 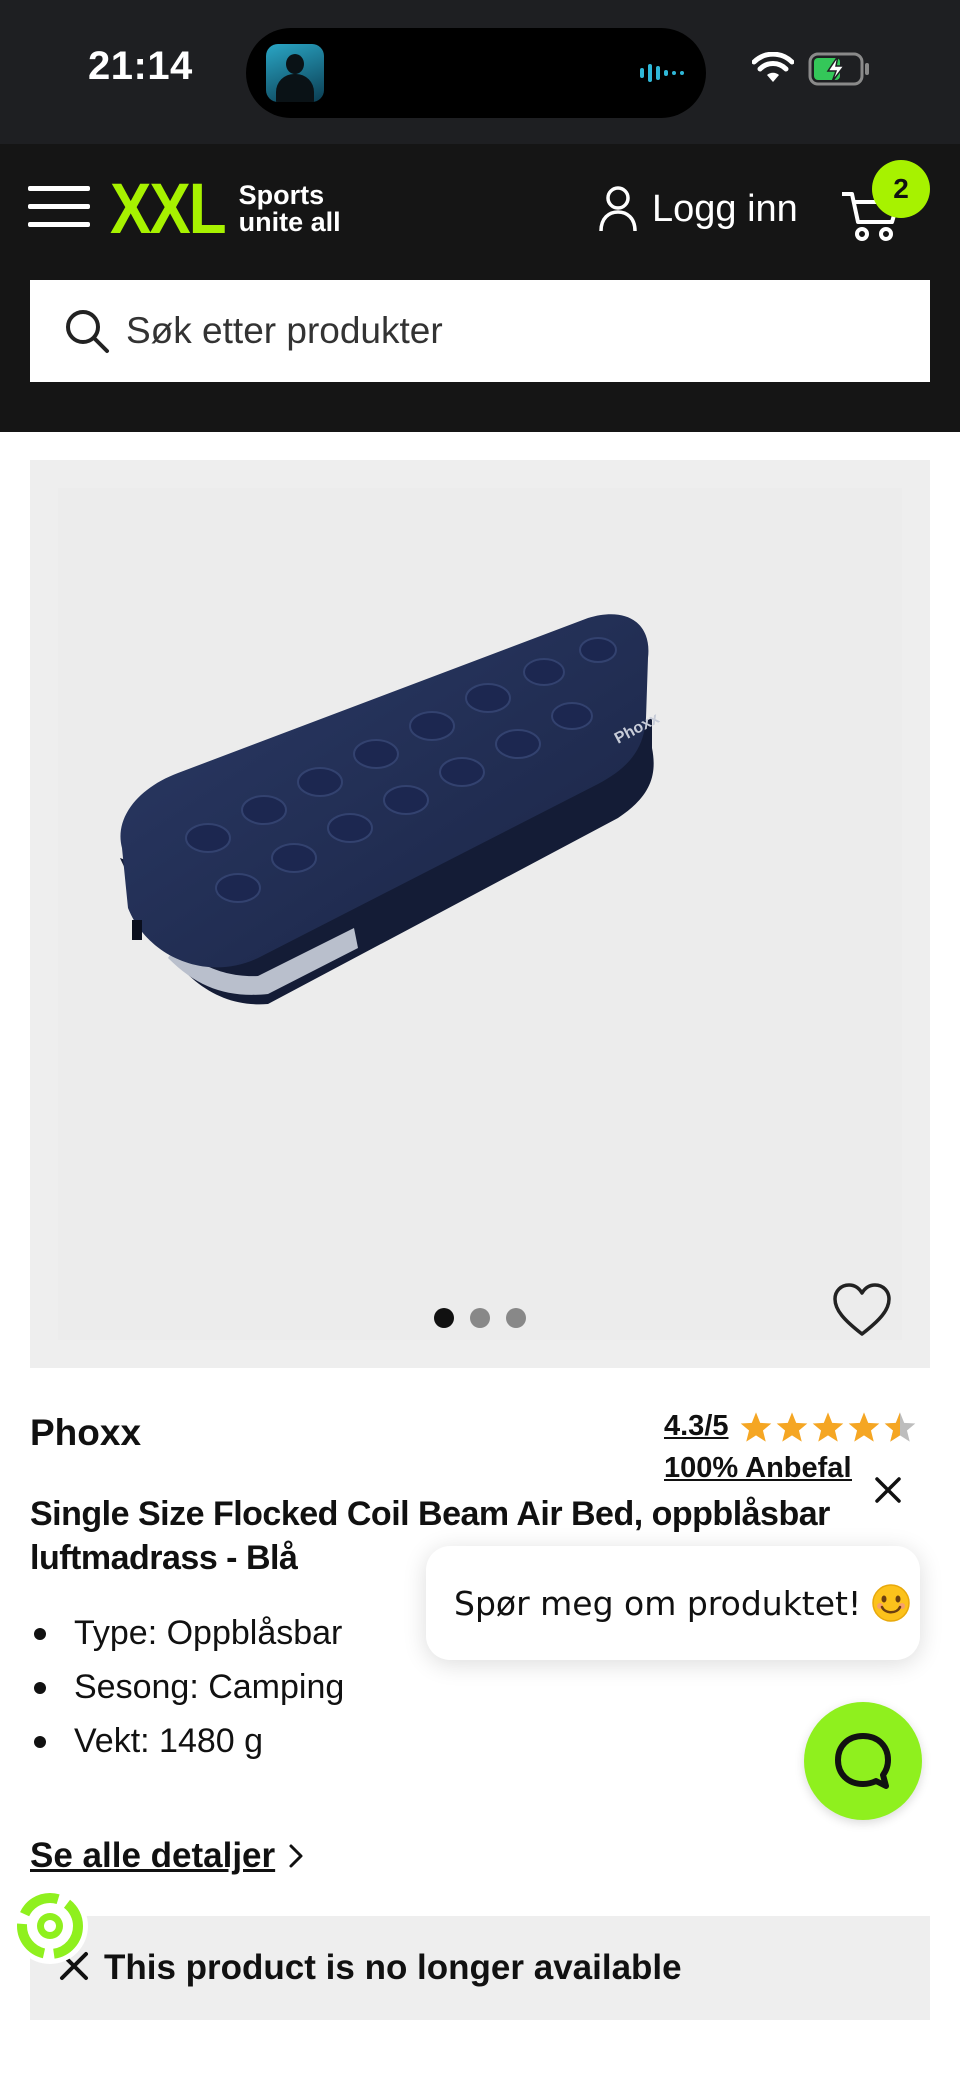 I want to click on chat-icon, so click(x=863, y=1761).